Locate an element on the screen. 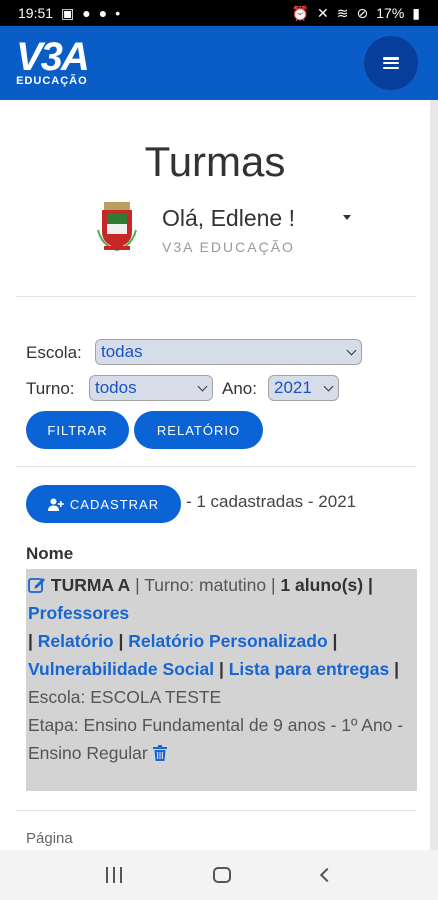 The width and height of the screenshot is (438, 900). user-plus-icon is located at coordinates (55, 504).